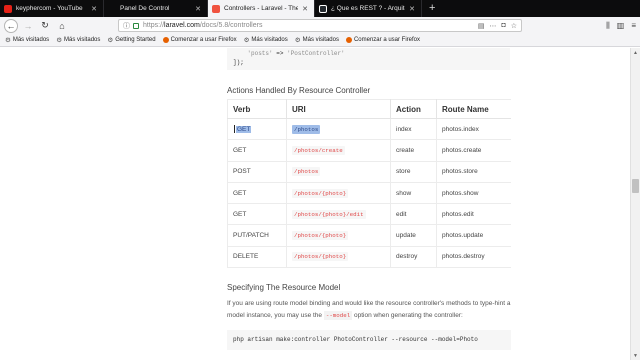 The height and width of the screenshot is (360, 640). Describe the element at coordinates (316, 53) in the screenshot. I see `code-string: 'PostController'` at that location.